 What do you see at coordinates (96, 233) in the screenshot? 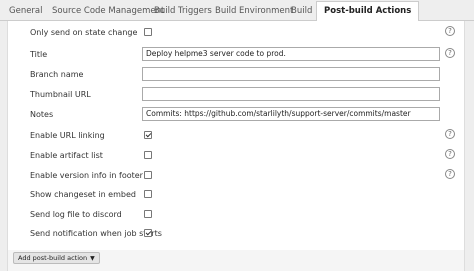
I see `send-notification-on-start-label: Send notification when job starts` at bounding box center [96, 233].